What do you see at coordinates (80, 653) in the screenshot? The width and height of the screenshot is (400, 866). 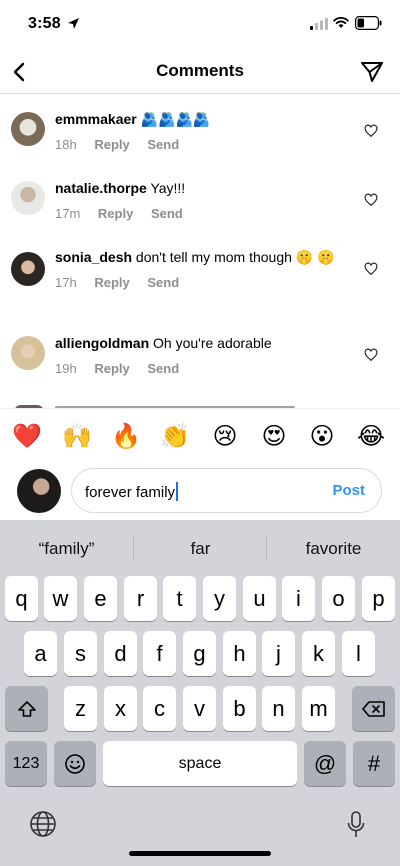 I see `key-s: s` at bounding box center [80, 653].